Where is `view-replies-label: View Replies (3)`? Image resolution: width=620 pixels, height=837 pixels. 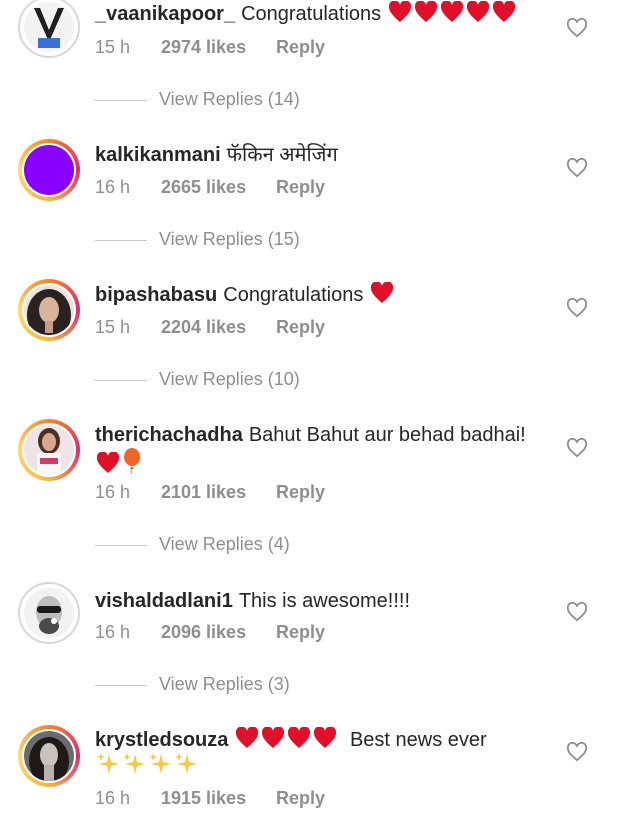 view-replies-label: View Replies (3) is located at coordinates (224, 684).